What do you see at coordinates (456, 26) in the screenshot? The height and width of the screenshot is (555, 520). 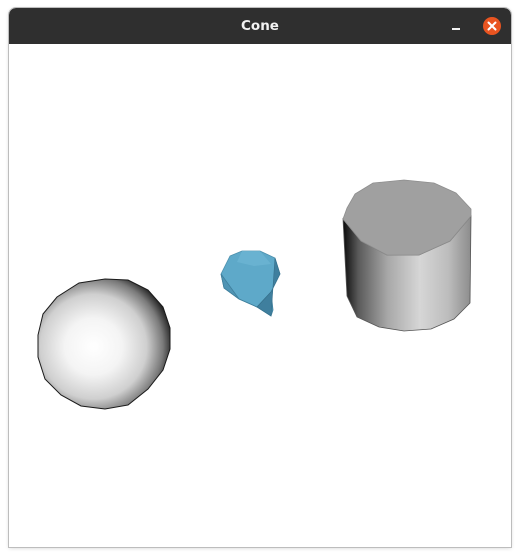 I see `minimize-button` at bounding box center [456, 26].